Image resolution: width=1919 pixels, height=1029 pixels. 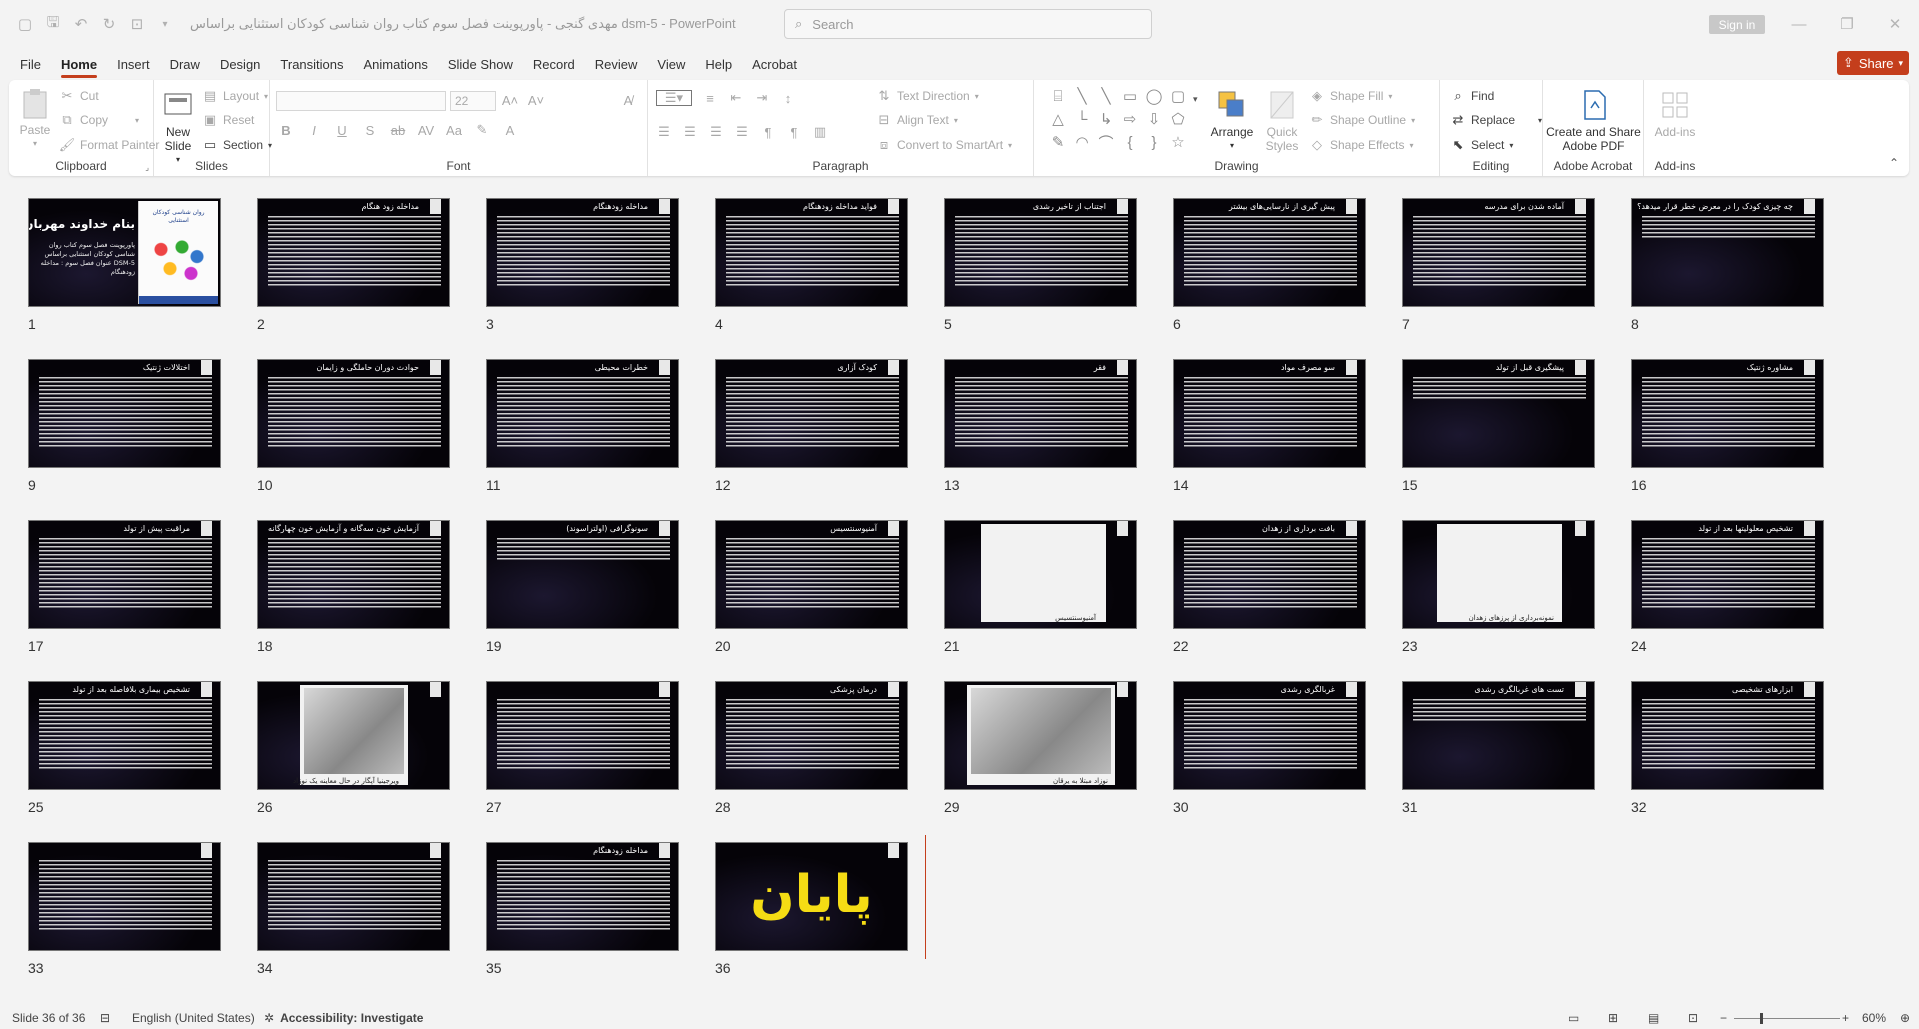 What do you see at coordinates (742, 132) in the screenshot?
I see `justify-icon: ☰` at bounding box center [742, 132].